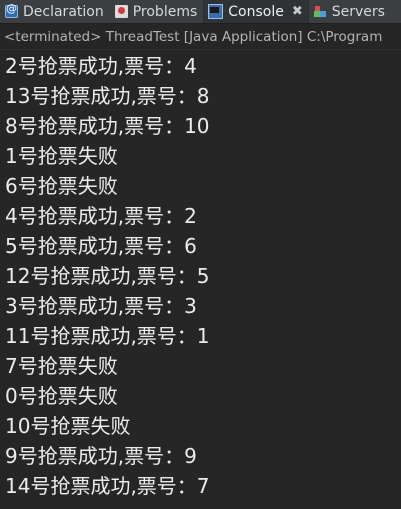 The width and height of the screenshot is (401, 509). What do you see at coordinates (107, 126) in the screenshot?
I see `console-line: 8号抢票成功,票号：10` at bounding box center [107, 126].